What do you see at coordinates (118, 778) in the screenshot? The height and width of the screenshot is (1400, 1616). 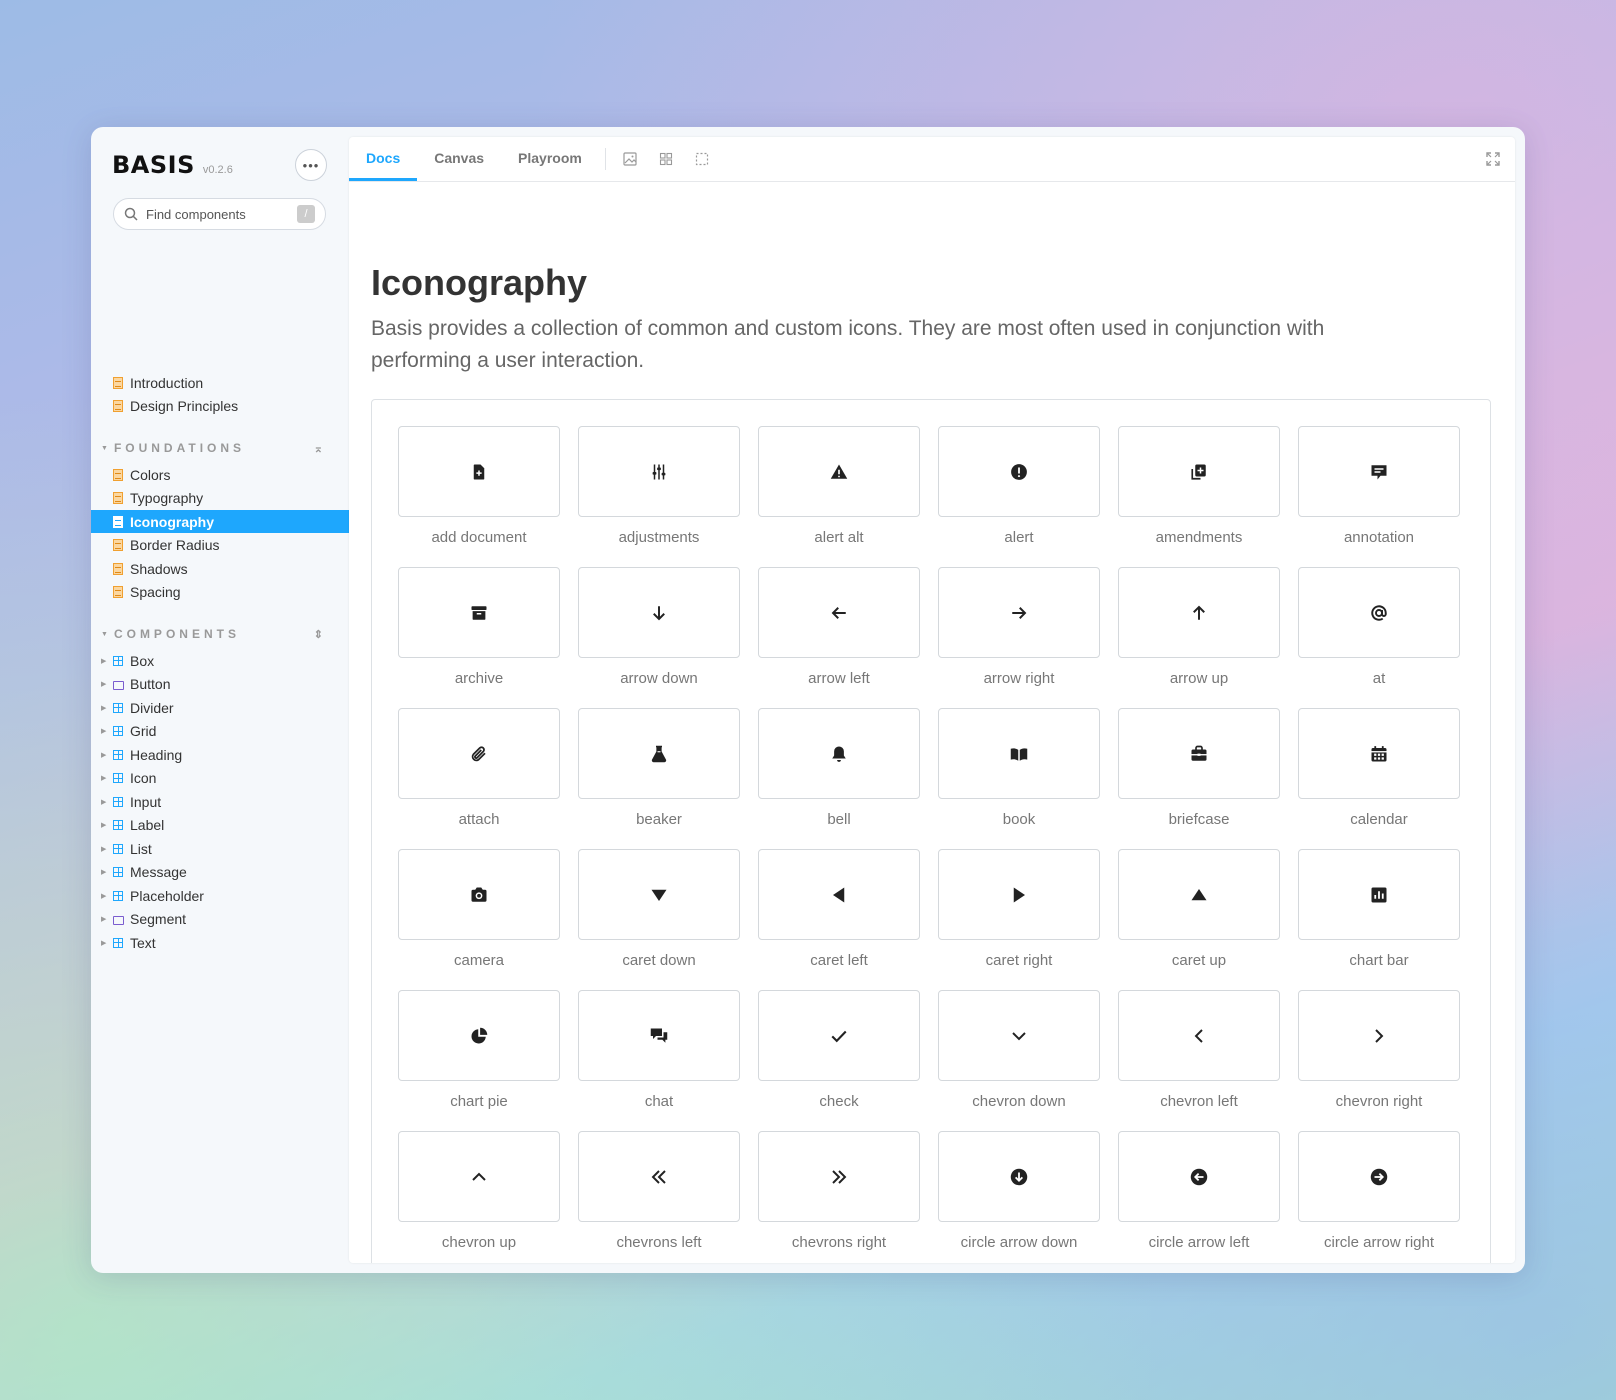 I see `grid-icon` at bounding box center [118, 778].